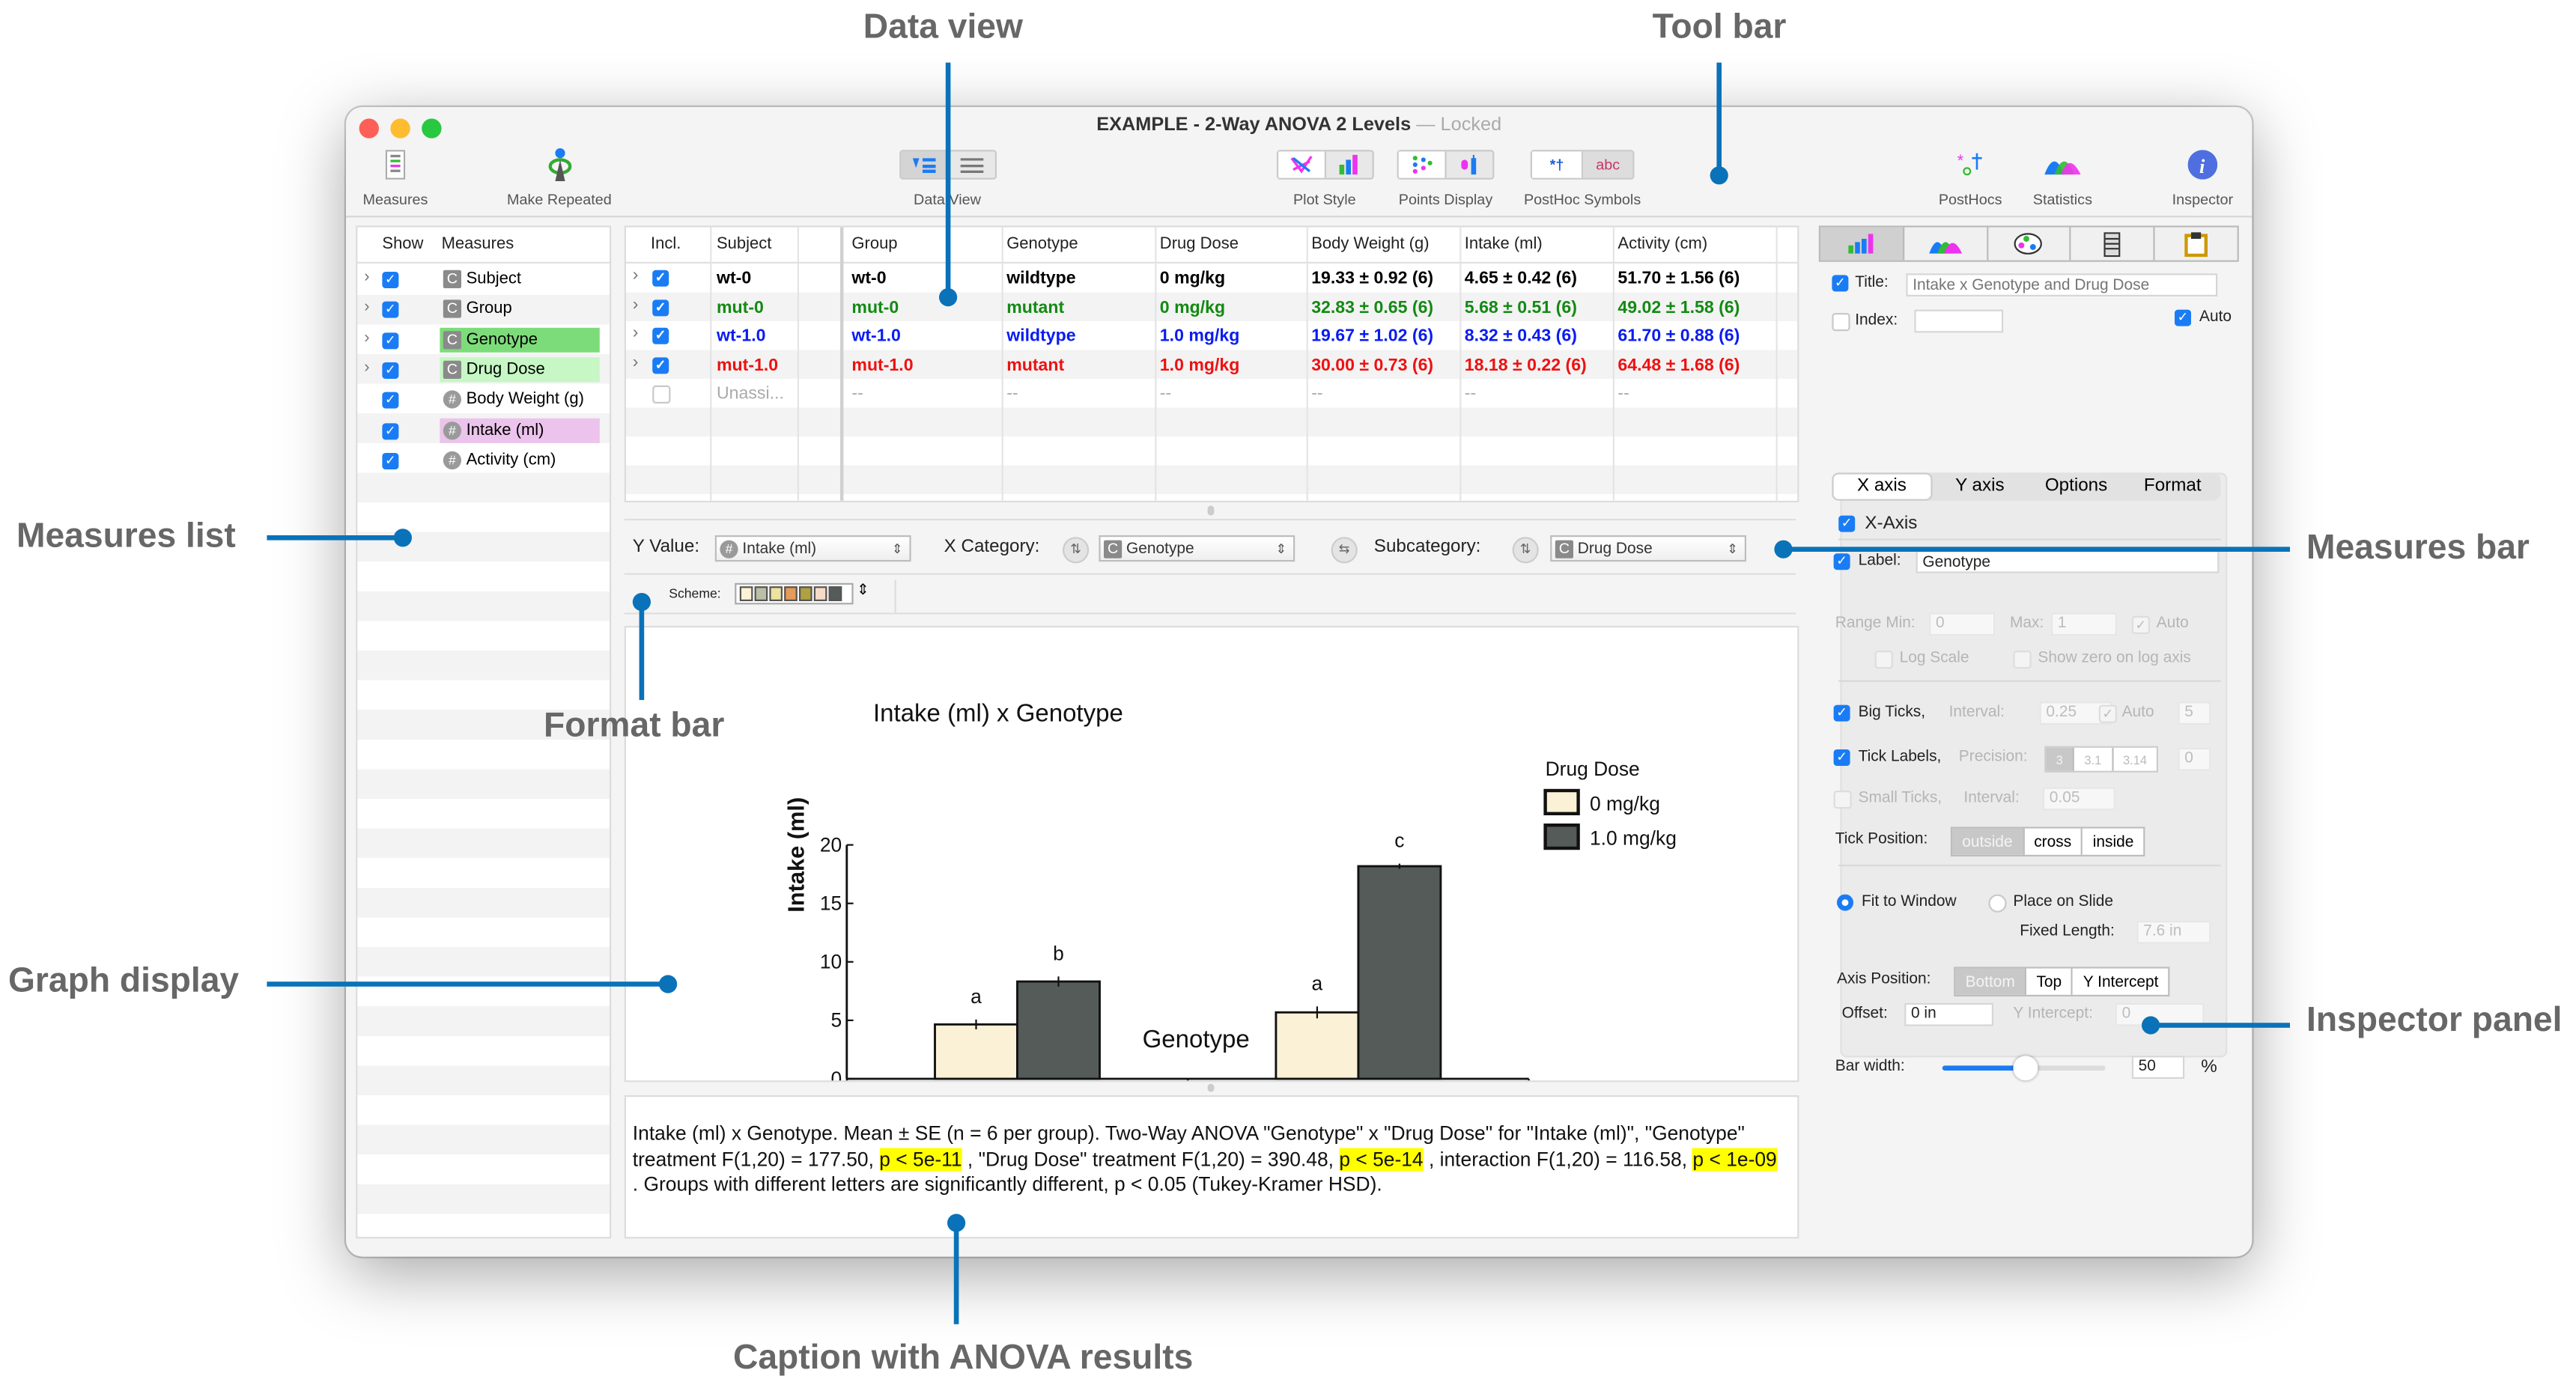 The height and width of the screenshot is (1385, 2576). Describe the element at coordinates (1842, 800) in the screenshot. I see `small-ticks-checkbox` at that location.